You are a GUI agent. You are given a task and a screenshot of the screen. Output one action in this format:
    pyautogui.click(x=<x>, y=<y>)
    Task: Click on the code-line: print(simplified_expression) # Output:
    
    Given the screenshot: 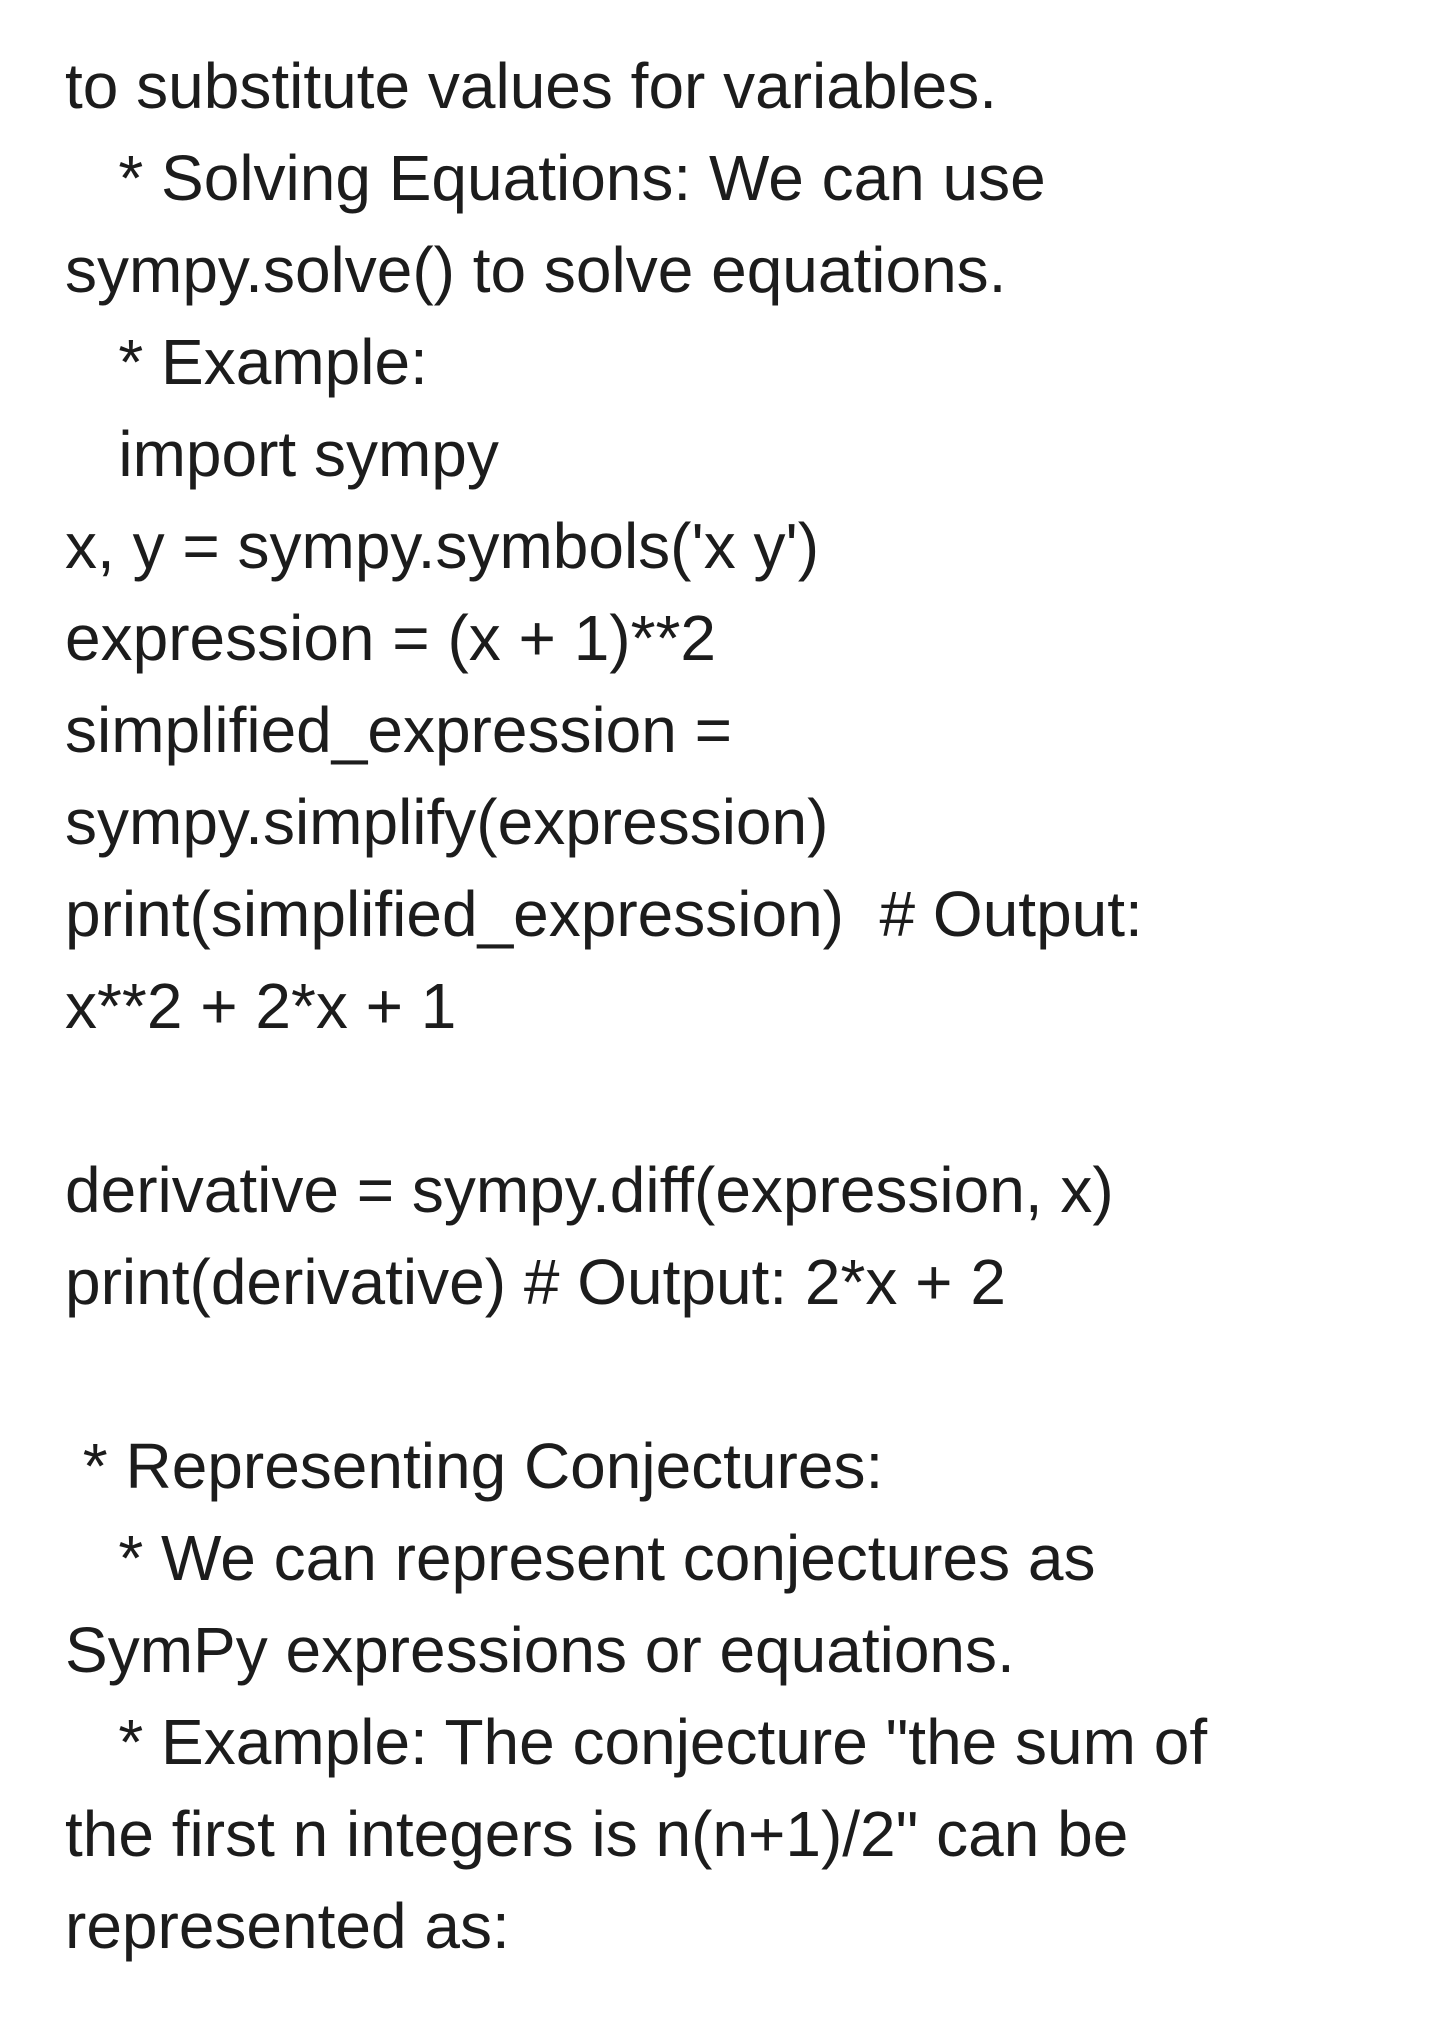 What is the action you would take?
    pyautogui.click(x=604, y=914)
    